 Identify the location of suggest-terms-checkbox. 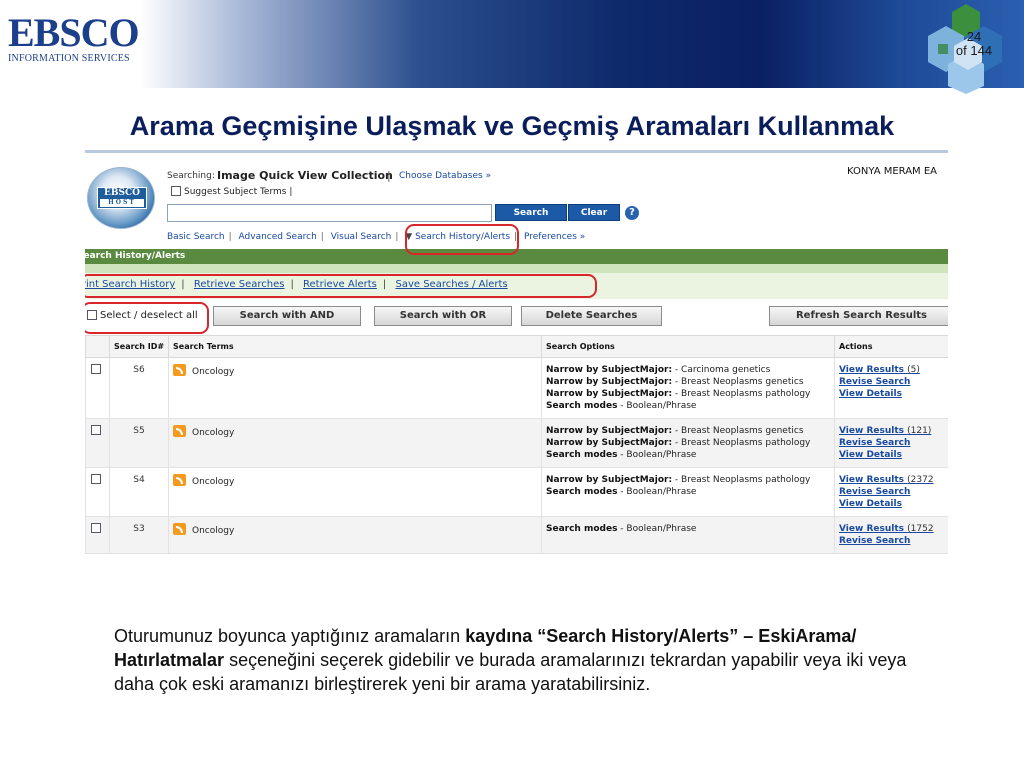
(176, 191).